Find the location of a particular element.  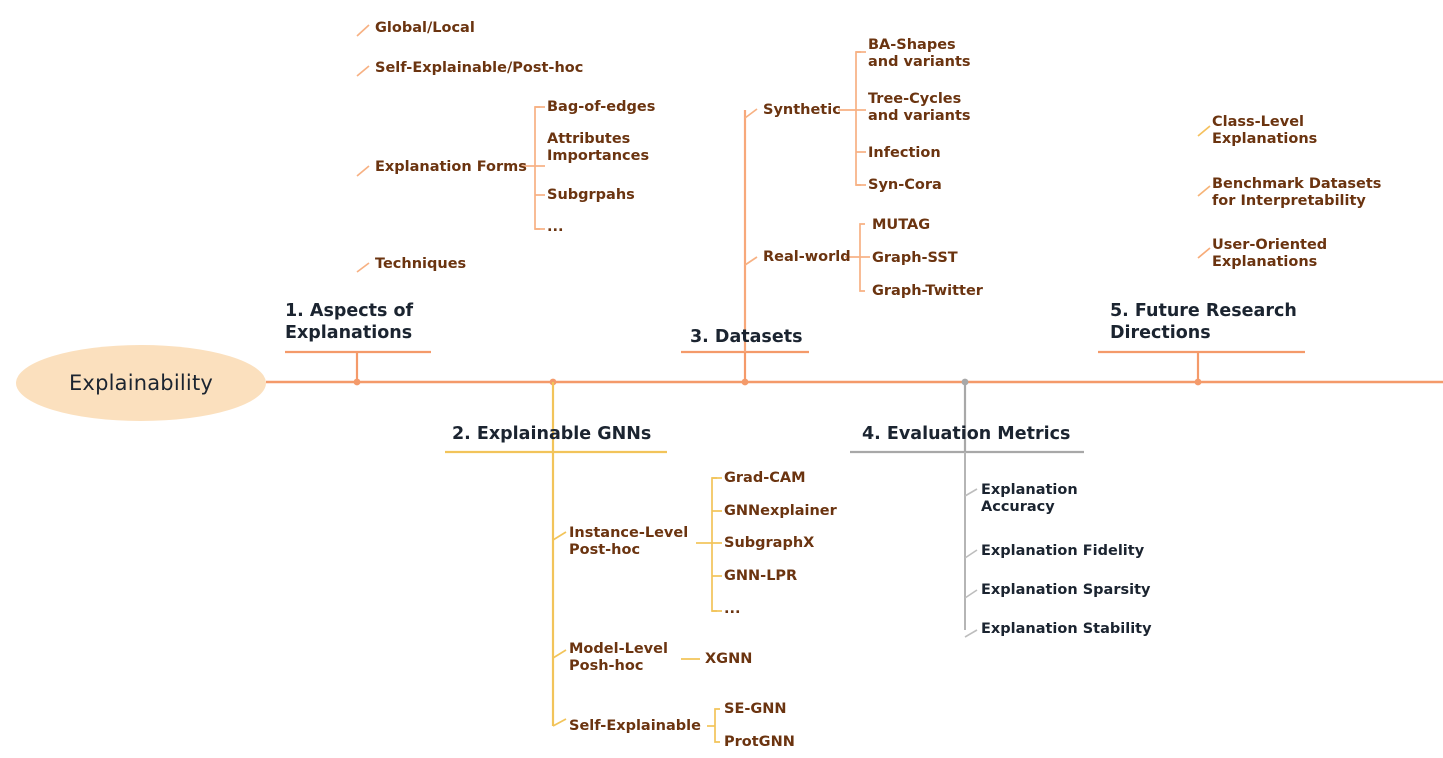

node-user-oriented-explanations: User-Oriented Explanations is located at coordinates (1269, 254).